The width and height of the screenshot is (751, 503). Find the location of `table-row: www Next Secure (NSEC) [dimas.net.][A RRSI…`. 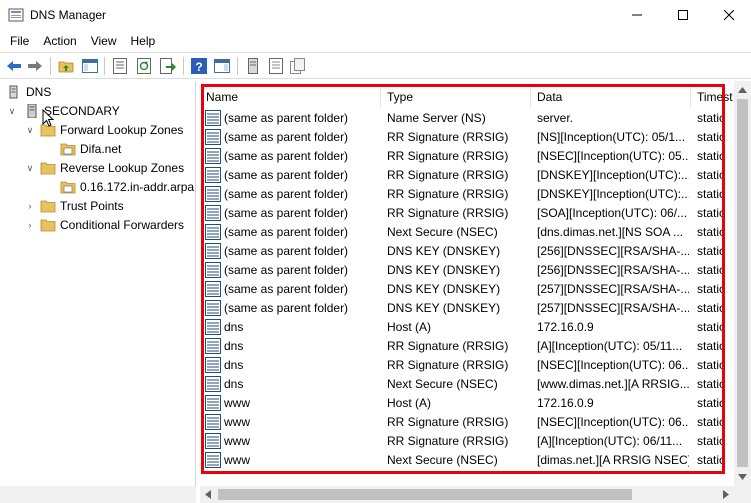

table-row: www Next Secure (NSEC) [dimas.net.][A RRSI… is located at coordinates (467, 460).